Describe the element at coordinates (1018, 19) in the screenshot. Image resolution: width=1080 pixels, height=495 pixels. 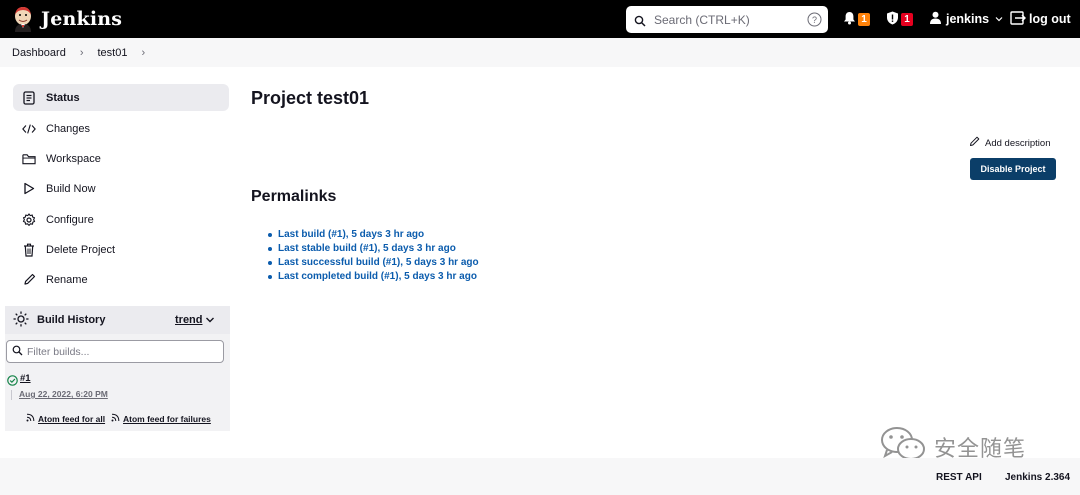
I see `logout-icon` at that location.